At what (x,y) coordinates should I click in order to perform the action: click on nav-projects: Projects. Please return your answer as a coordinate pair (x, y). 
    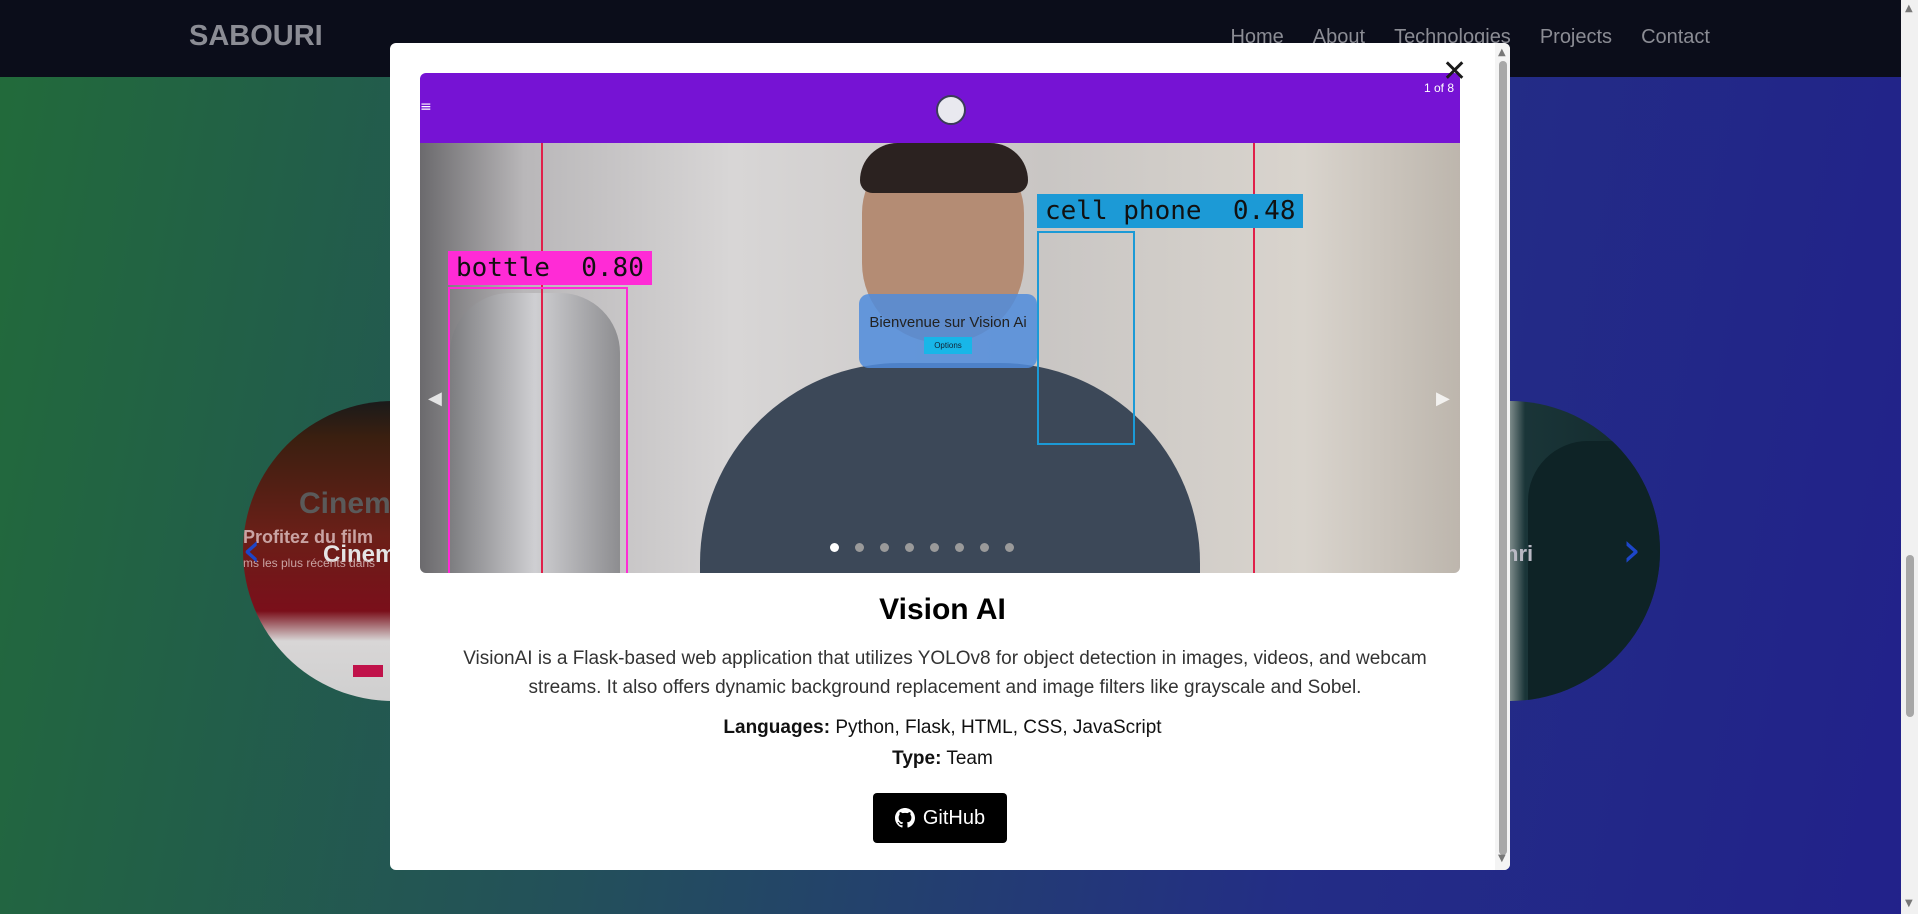
    Looking at the image, I should click on (1576, 37).